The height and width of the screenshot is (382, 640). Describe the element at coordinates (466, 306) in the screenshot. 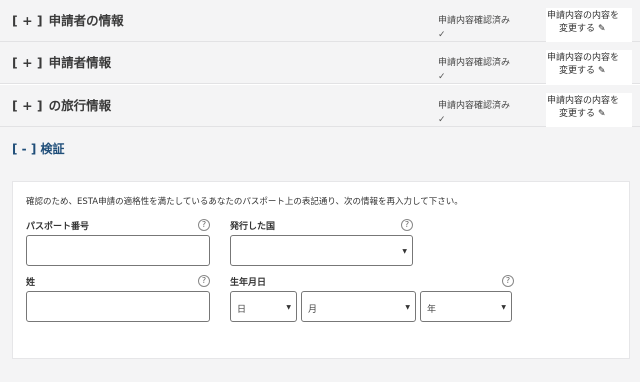

I see `dob-year-select: 年 ▼` at that location.